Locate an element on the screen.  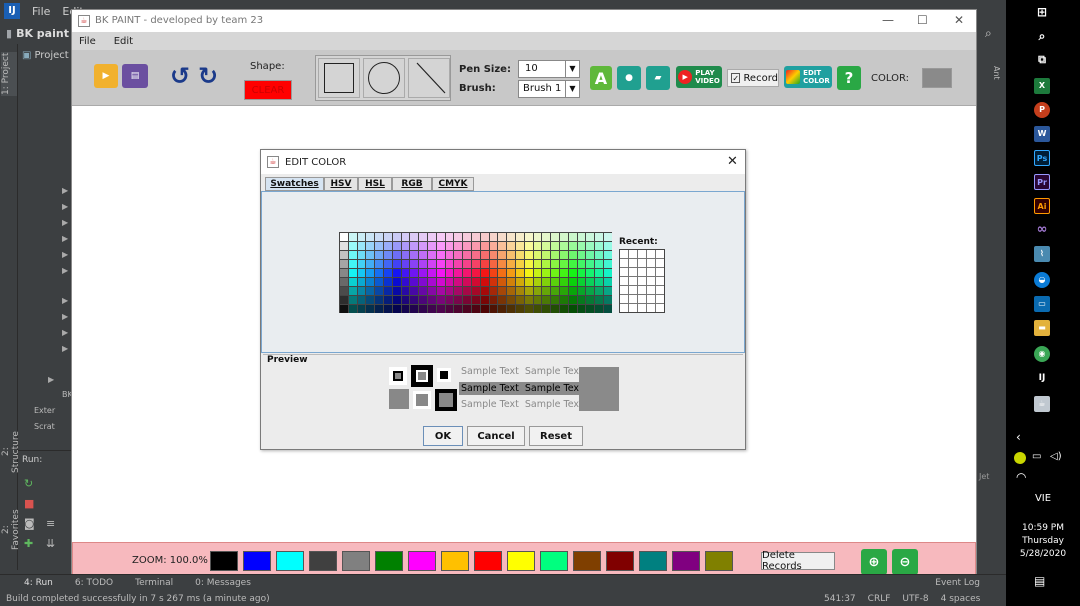
chrome-icon: ◉ is located at coordinates (1042, 354).